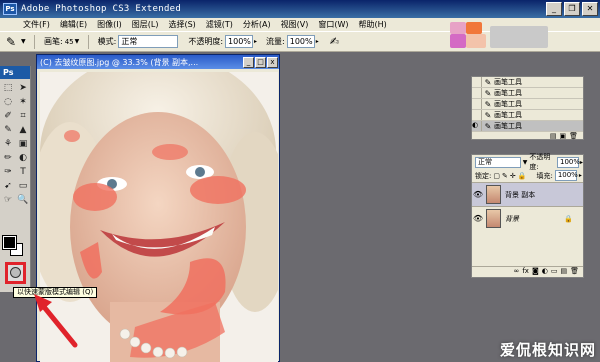 Image resolution: width=600 pixels, height=362 pixels. Describe the element at coordinates (148, 41) in the screenshot. I see `mode-select: 正常` at that location.